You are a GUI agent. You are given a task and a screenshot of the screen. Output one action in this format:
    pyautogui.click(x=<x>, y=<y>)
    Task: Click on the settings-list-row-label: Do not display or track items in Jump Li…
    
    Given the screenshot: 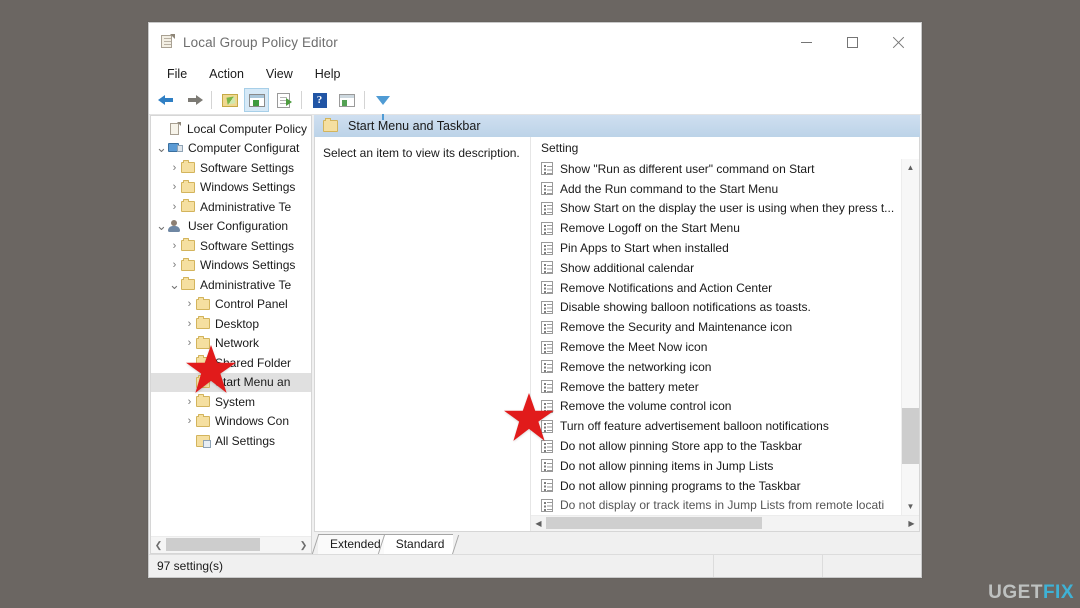 What is the action you would take?
    pyautogui.click(x=722, y=505)
    